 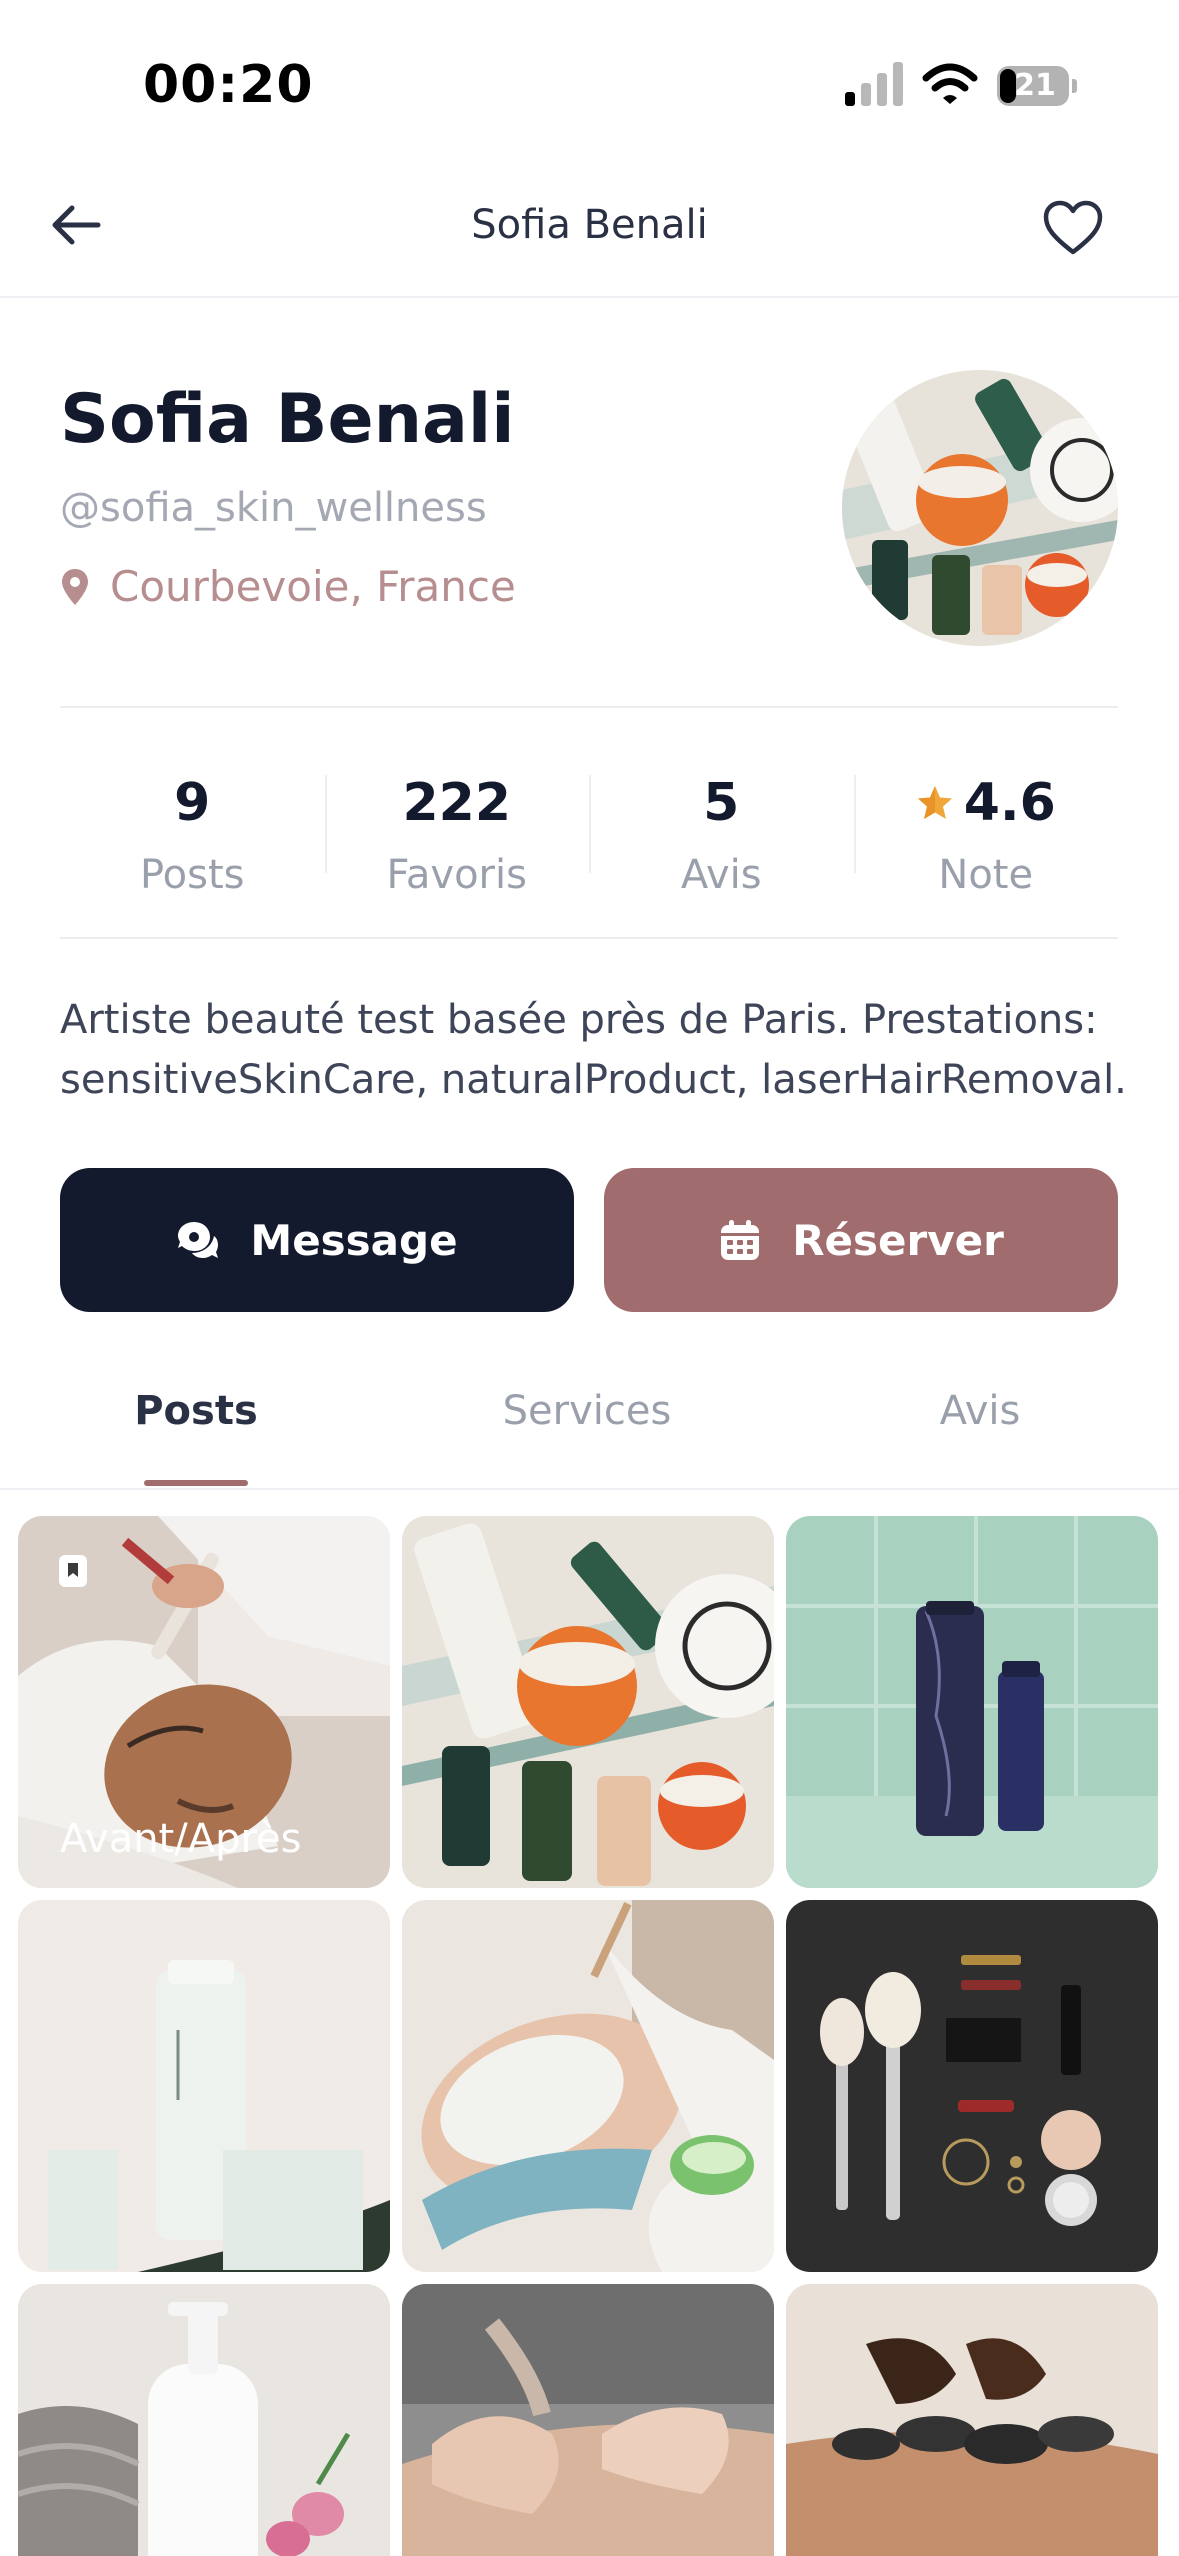 I want to click on tab-reviews: Avis, so click(x=980, y=1411).